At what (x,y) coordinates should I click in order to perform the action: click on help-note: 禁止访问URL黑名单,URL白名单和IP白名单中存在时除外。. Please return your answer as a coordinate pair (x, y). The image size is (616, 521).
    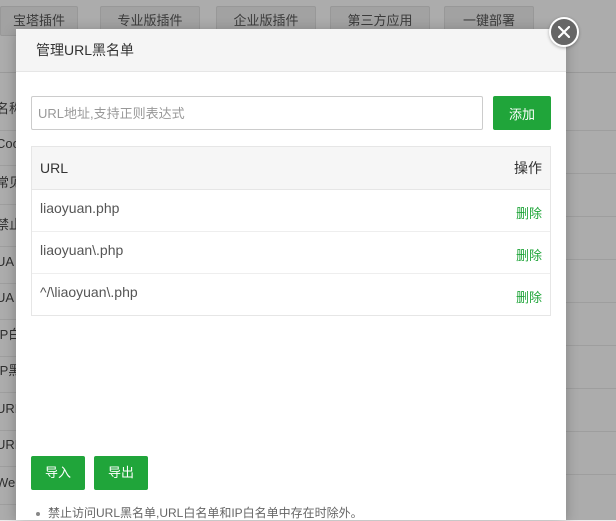
    Looking at the image, I should click on (199, 512).